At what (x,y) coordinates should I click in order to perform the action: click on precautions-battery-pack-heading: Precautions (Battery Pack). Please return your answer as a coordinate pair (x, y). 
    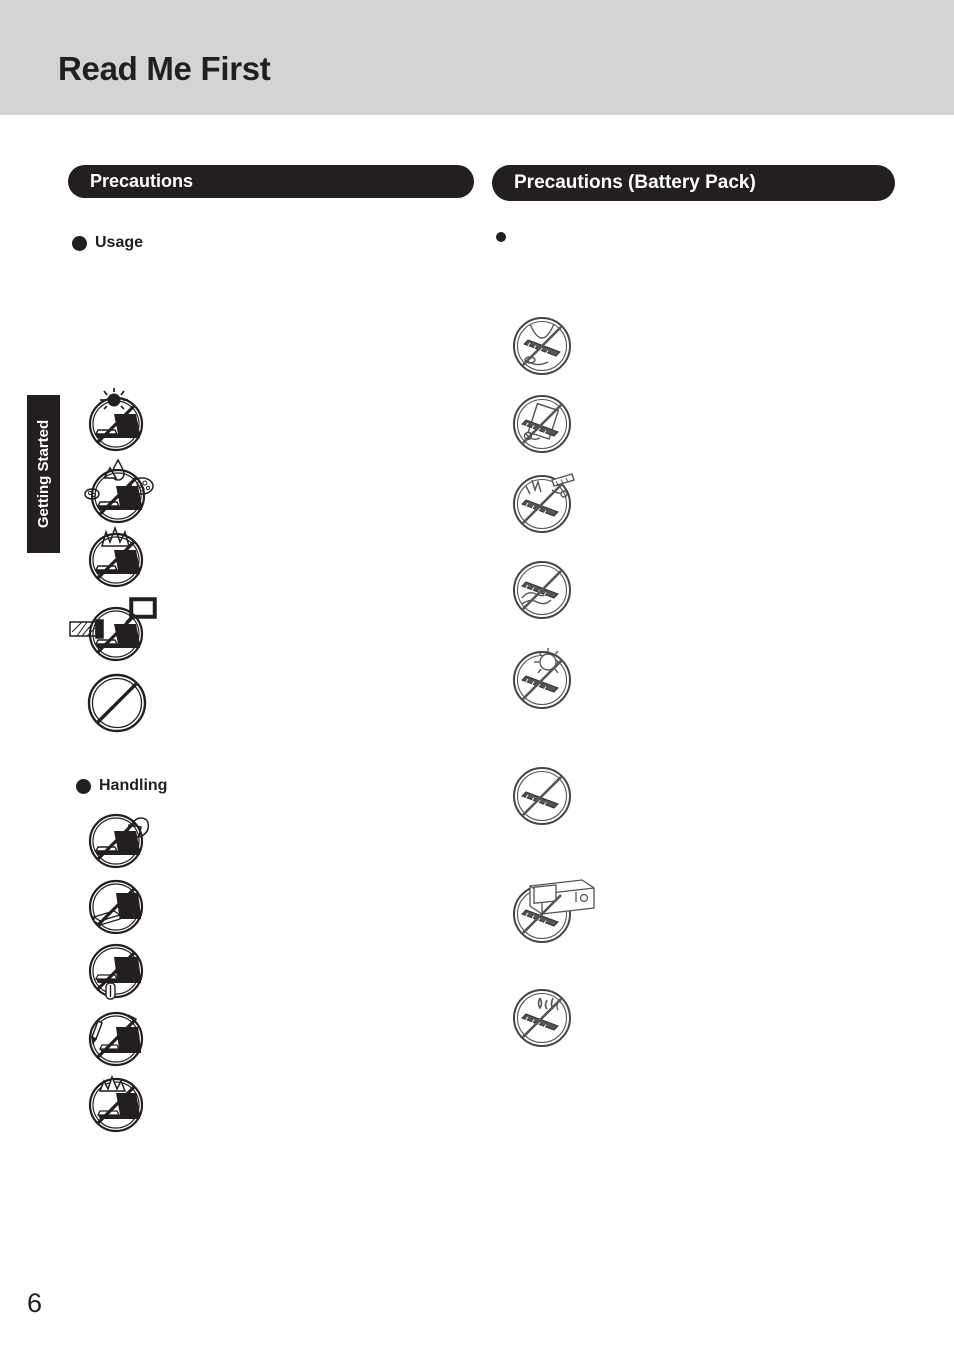
    Looking at the image, I should click on (693, 183).